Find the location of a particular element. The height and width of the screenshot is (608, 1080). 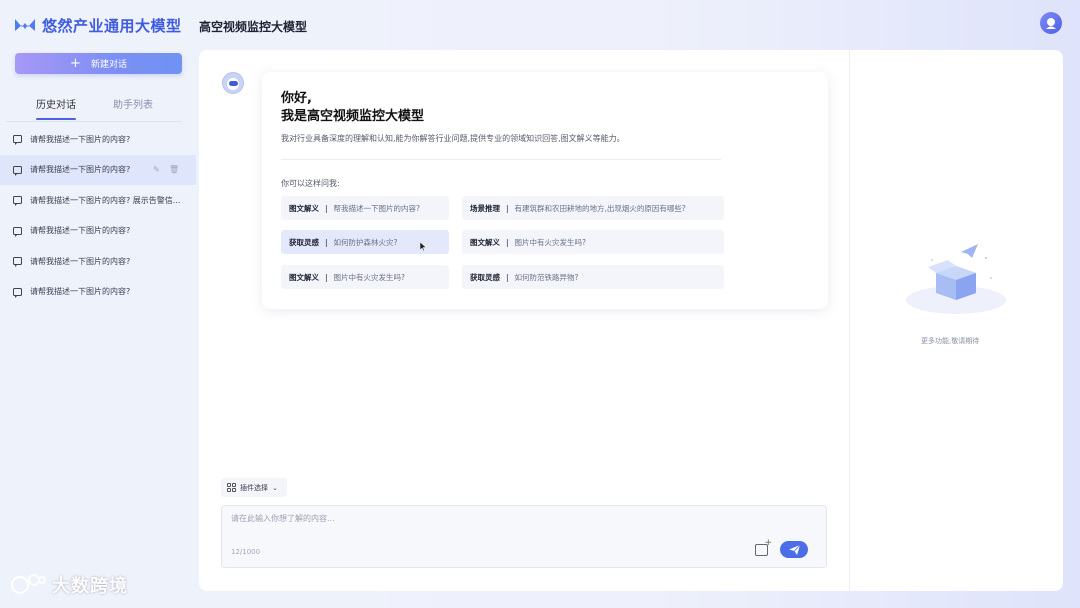

send-button is located at coordinates (794, 549).